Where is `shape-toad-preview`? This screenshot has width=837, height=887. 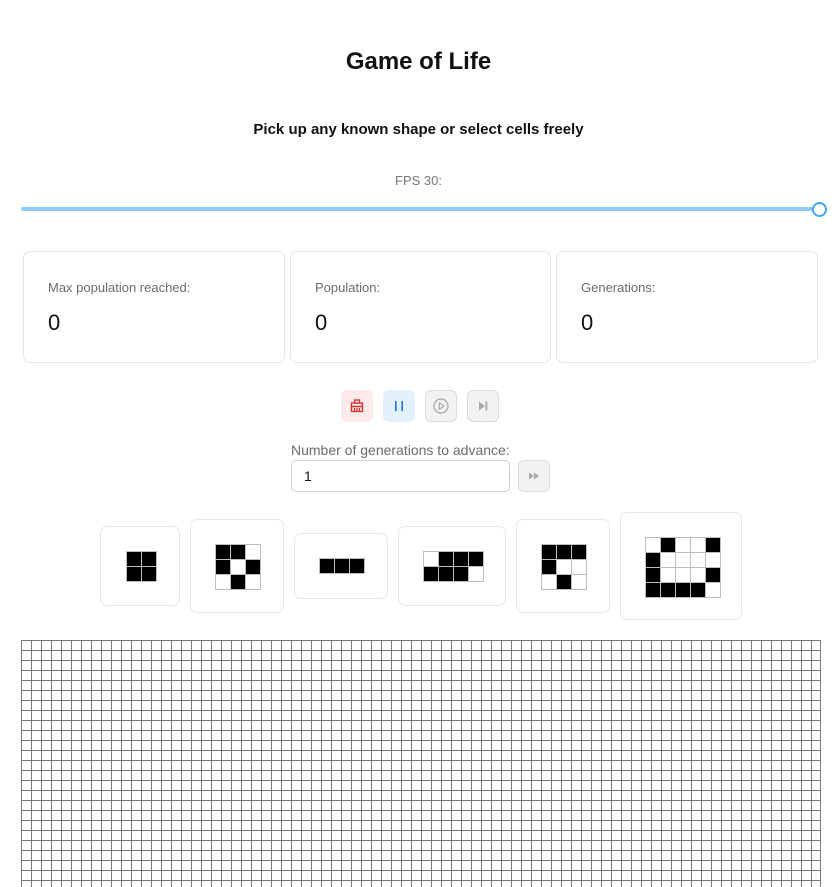
shape-toad-preview is located at coordinates (453, 566).